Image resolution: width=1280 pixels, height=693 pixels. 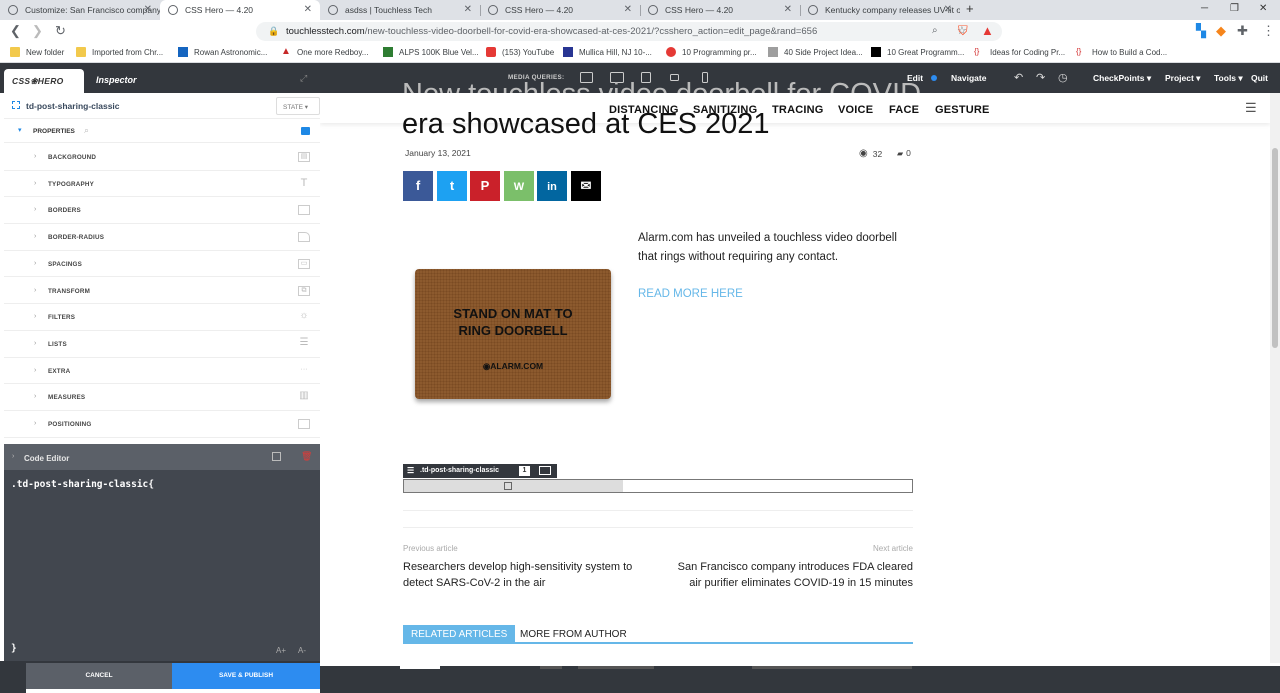 What do you see at coordinates (987, 31) in the screenshot?
I see `rewards-triangle-icon: ▲` at bounding box center [987, 31].